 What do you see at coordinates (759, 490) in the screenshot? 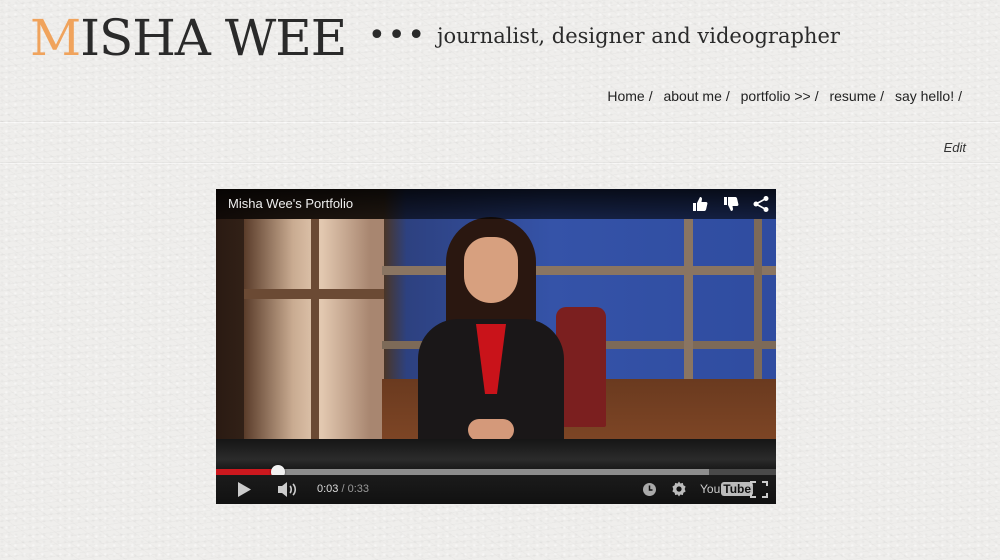
I see `fullscreen-icon` at bounding box center [759, 490].